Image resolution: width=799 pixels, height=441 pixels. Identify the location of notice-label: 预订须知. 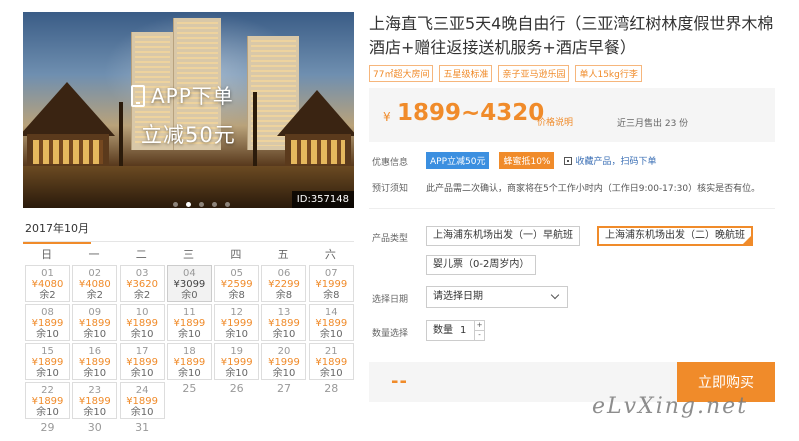
(390, 189).